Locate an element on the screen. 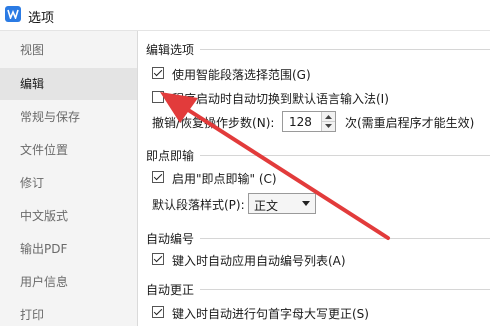 Image resolution: width=490 pixels, height=331 pixels. sidebar-item-view: 视图 is located at coordinates (68, 50).